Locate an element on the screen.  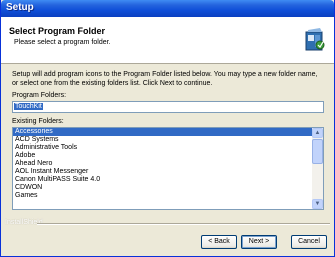
folder-list-item: Administrative Tools is located at coordinates (162, 148).